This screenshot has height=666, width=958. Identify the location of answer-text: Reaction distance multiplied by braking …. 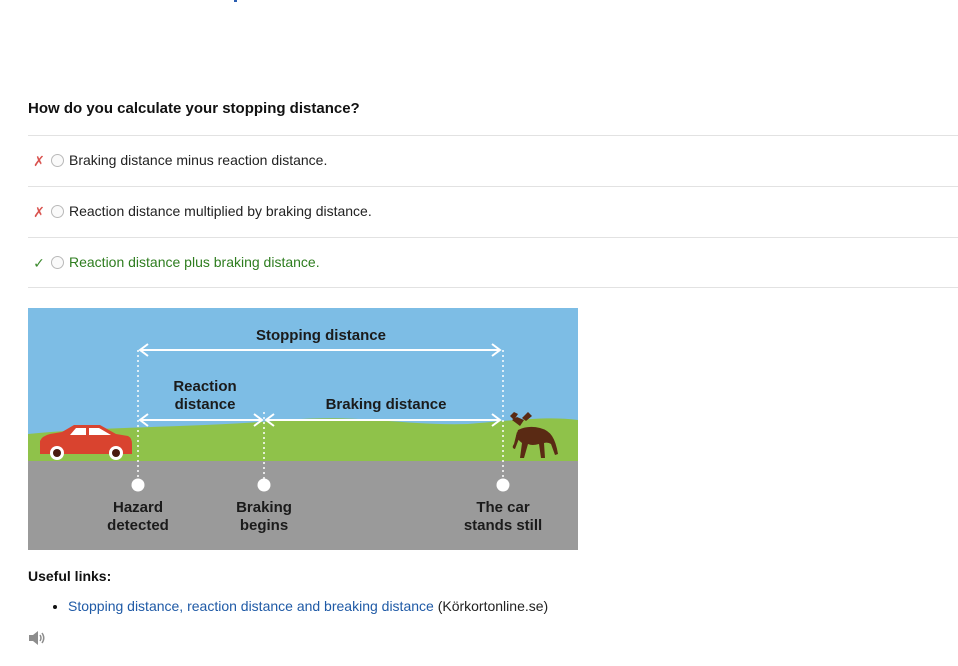
(220, 211).